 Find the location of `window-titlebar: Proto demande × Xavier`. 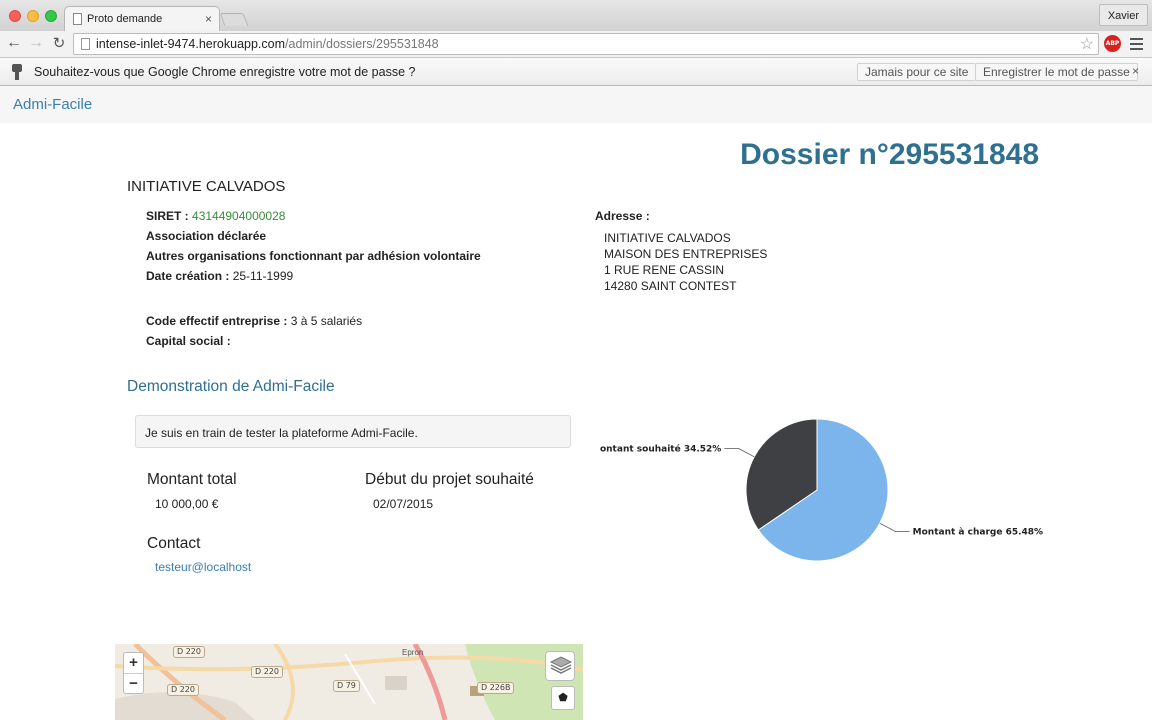

window-titlebar: Proto demande × Xavier is located at coordinates (576, 15).